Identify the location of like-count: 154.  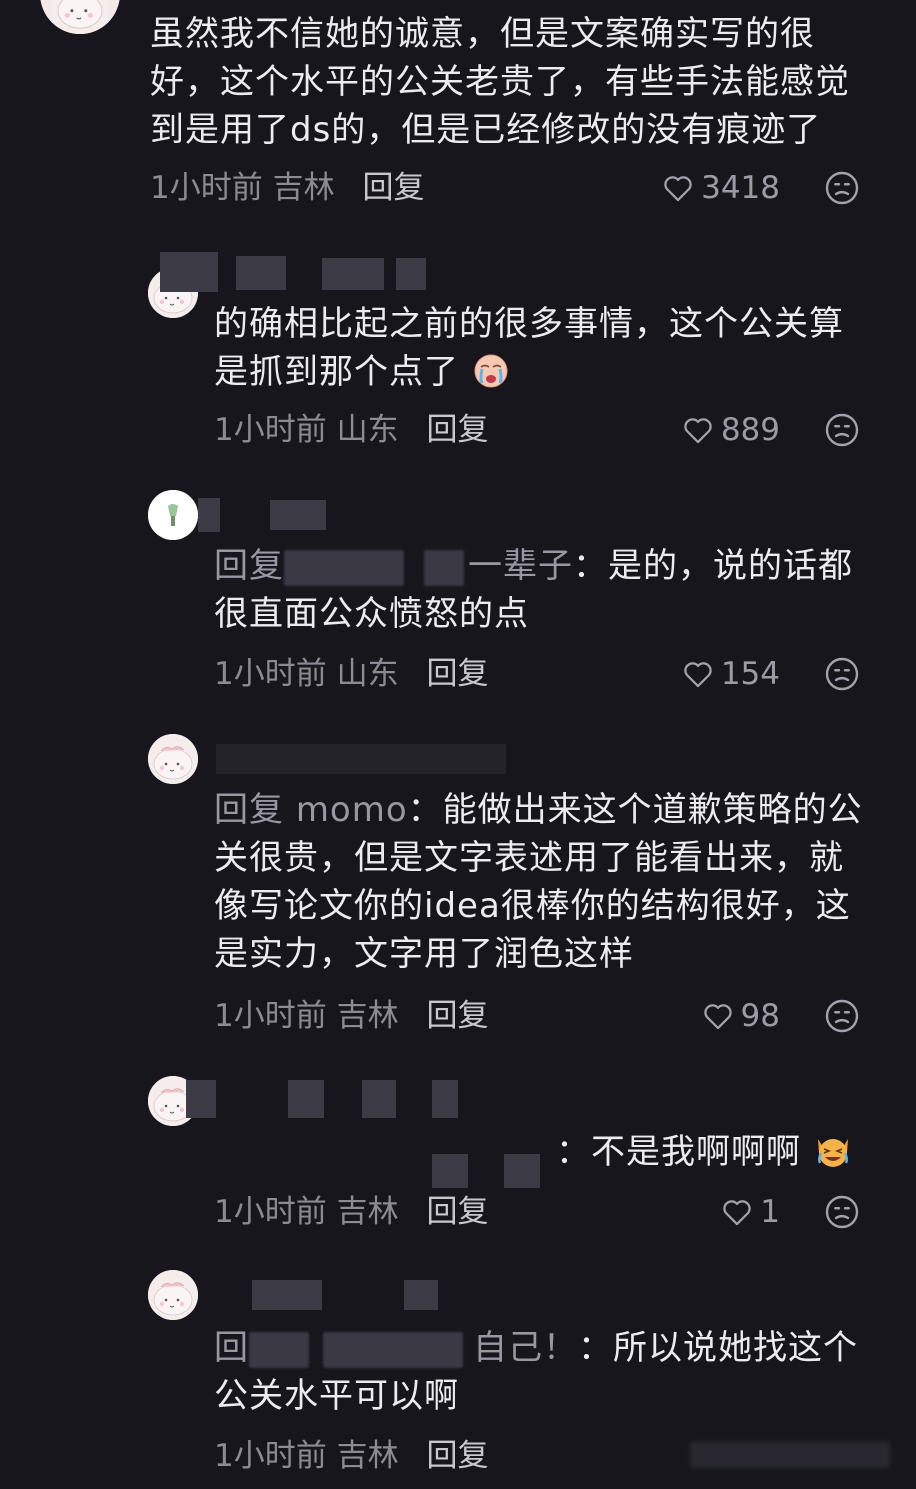
(750, 674).